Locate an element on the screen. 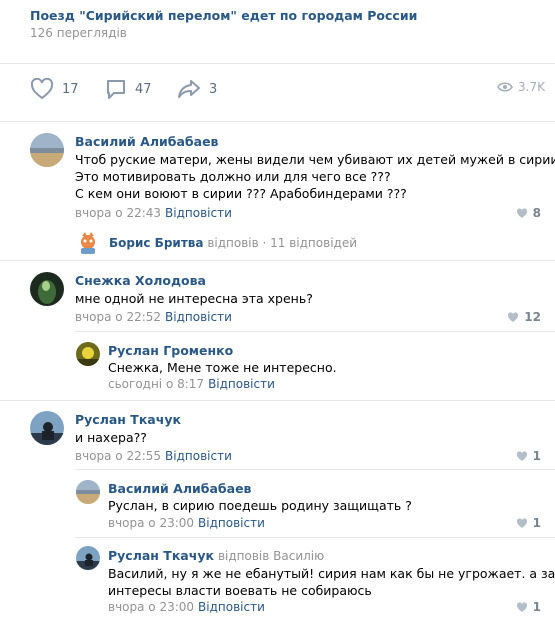 This screenshot has width=555, height=627. share-count: 3 is located at coordinates (213, 89).